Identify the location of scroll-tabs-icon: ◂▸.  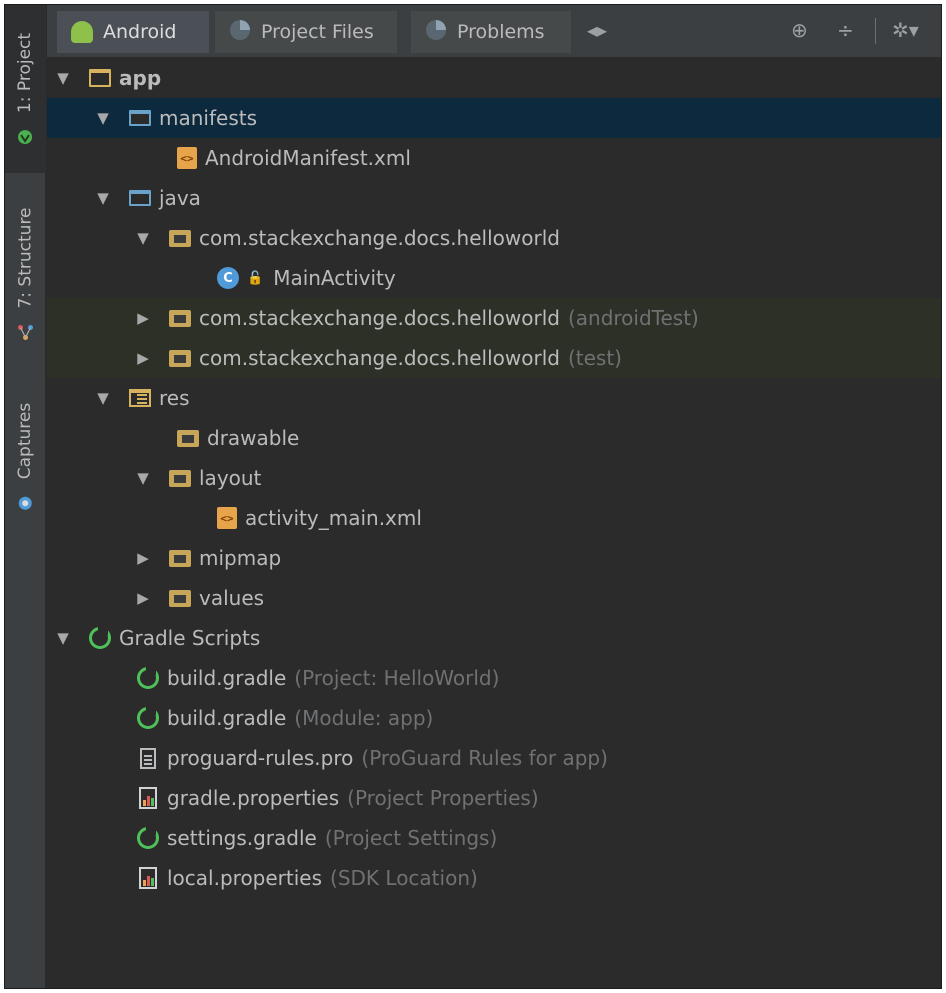
(597, 30).